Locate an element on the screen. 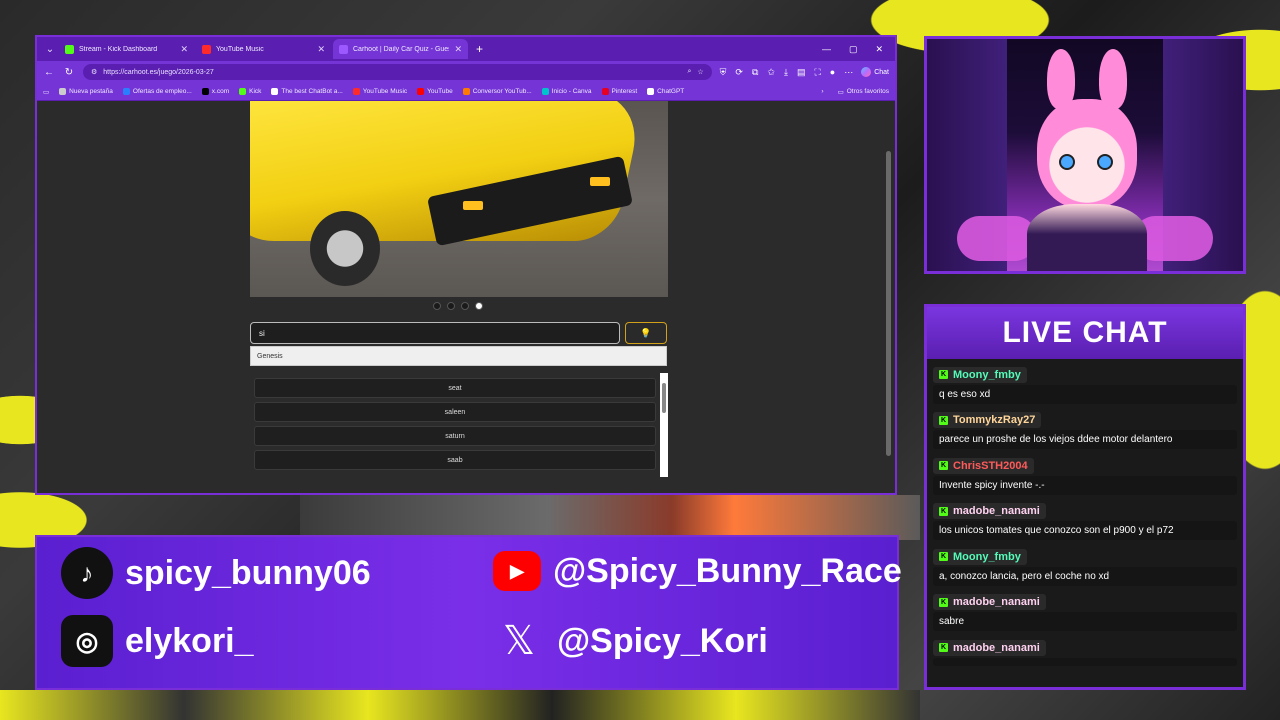 The height and width of the screenshot is (720, 1280). chat-label: Chat is located at coordinates (881, 72).